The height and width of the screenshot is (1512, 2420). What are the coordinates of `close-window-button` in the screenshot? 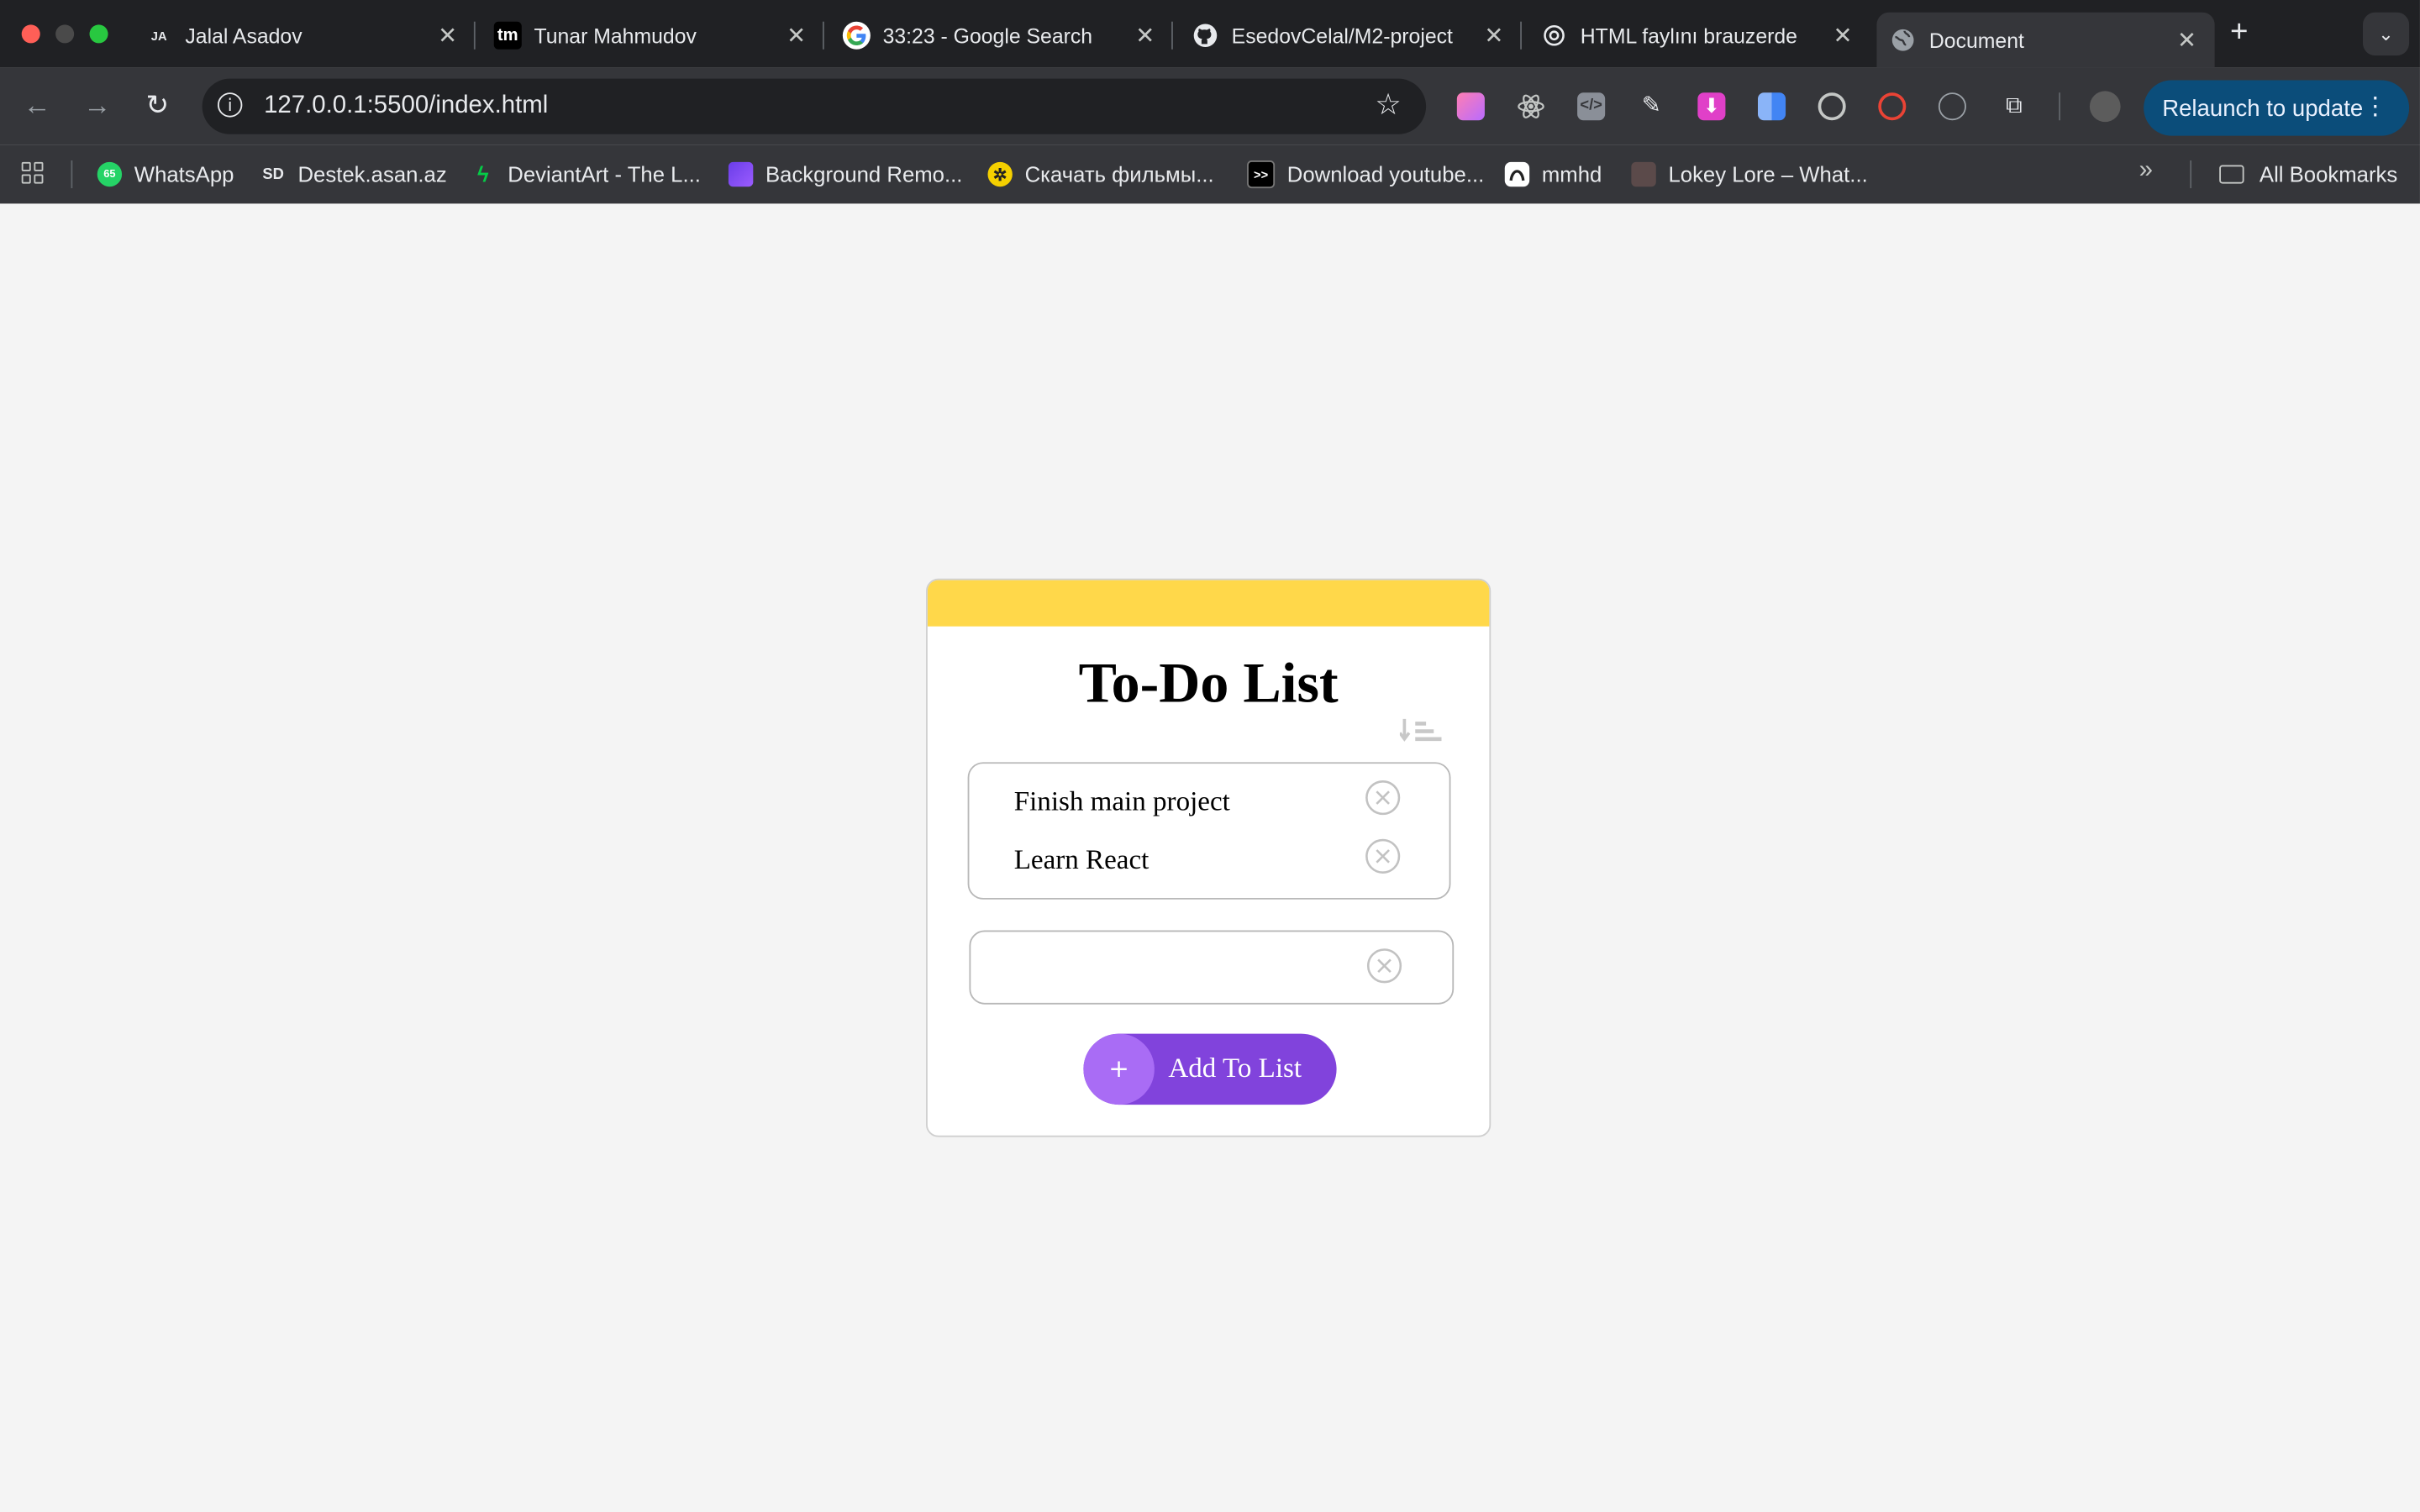 It's located at (30, 34).